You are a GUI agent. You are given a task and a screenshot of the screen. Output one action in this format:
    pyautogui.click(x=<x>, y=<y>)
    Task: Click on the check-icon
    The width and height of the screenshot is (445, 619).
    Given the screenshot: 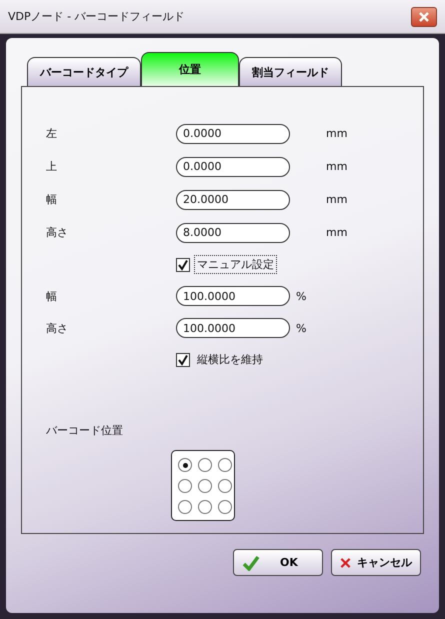 What is the action you would take?
    pyautogui.click(x=251, y=562)
    